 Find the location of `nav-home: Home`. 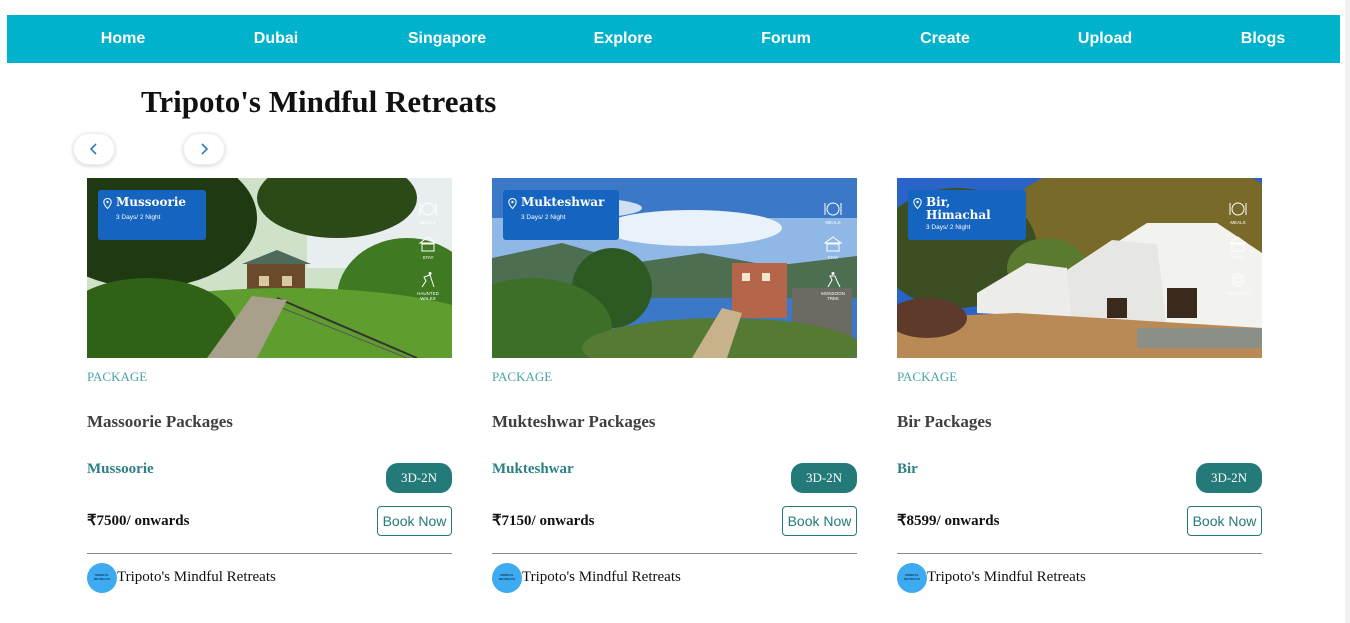

nav-home: Home is located at coordinates (123, 39).